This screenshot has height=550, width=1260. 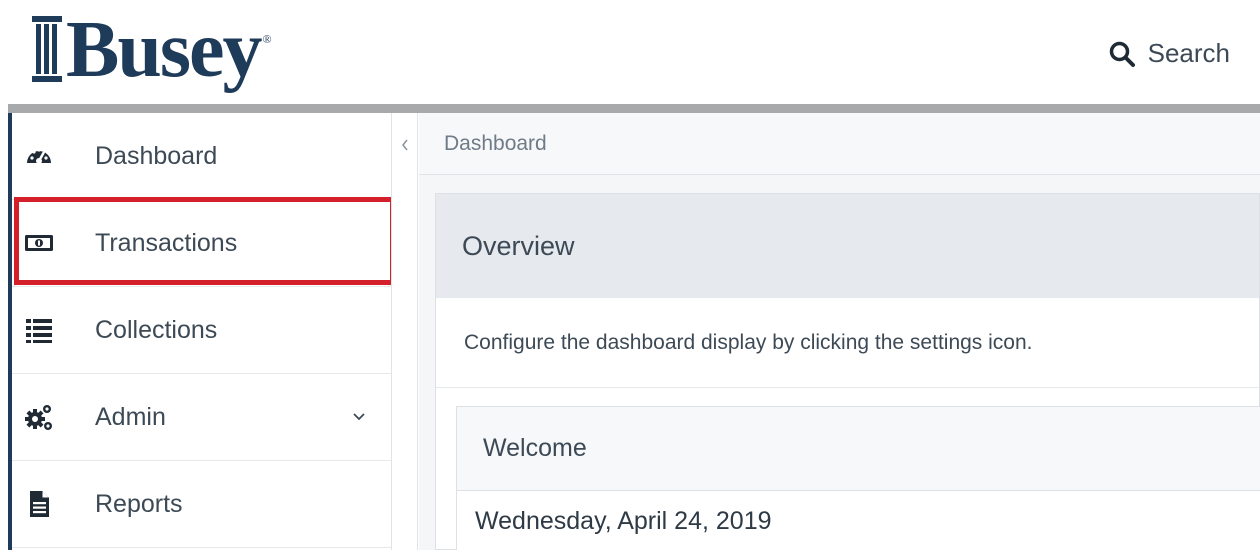 I want to click on search-label: Search, so click(x=1188, y=53).